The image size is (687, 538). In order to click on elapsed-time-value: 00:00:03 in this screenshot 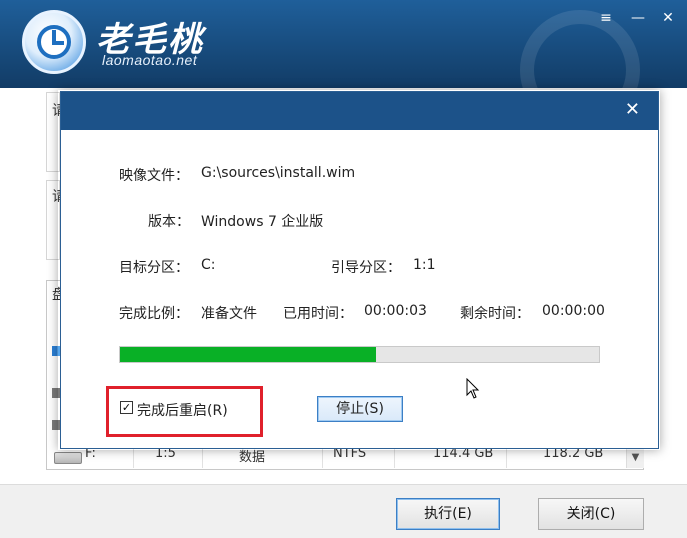, I will do `click(395, 311)`.